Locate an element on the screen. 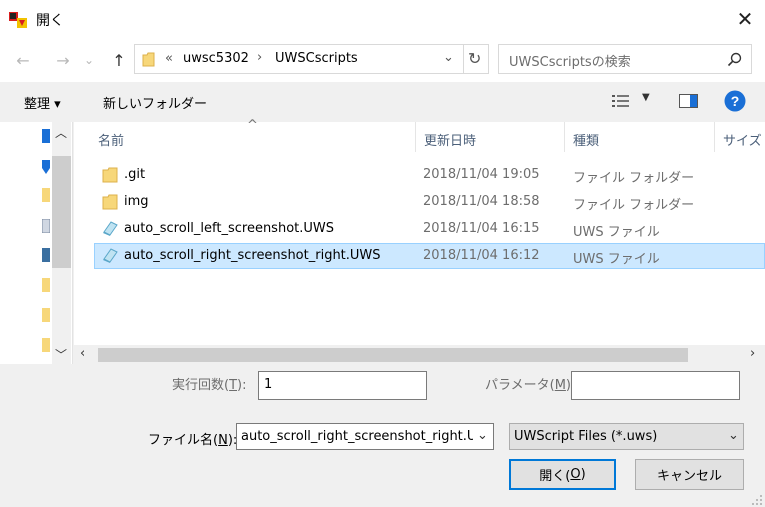  address-bar: « uwsc5302 › UWSCscripts ⌄ ↻ is located at coordinates (311, 59).